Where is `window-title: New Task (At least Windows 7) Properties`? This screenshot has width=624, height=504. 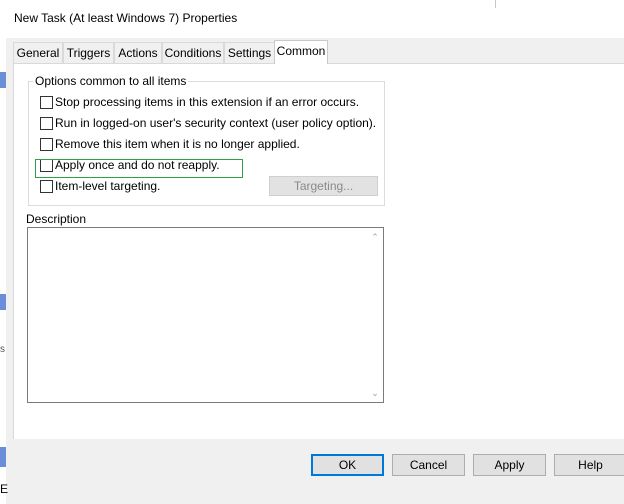 window-title: New Task (At least Windows 7) Properties is located at coordinates (126, 18).